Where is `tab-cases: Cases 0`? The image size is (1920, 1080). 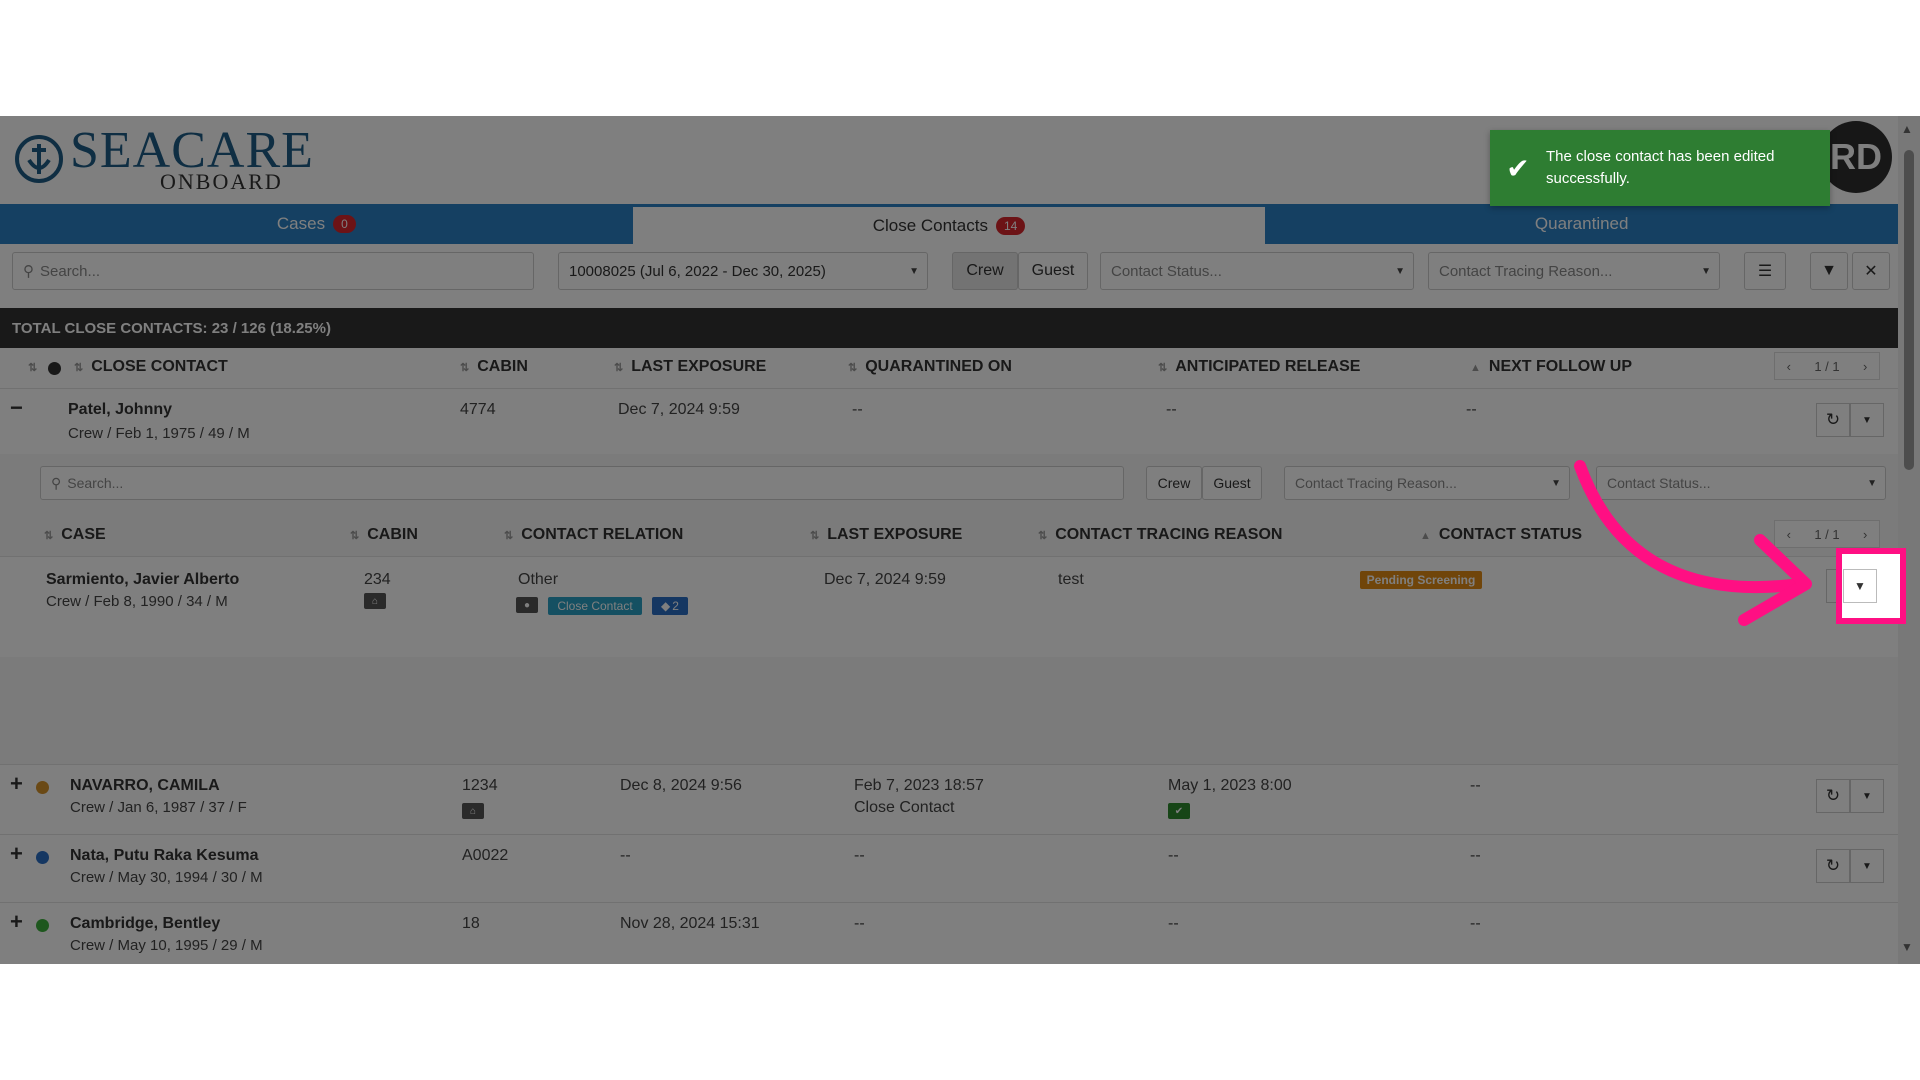 tab-cases: Cases 0 is located at coordinates (316, 224).